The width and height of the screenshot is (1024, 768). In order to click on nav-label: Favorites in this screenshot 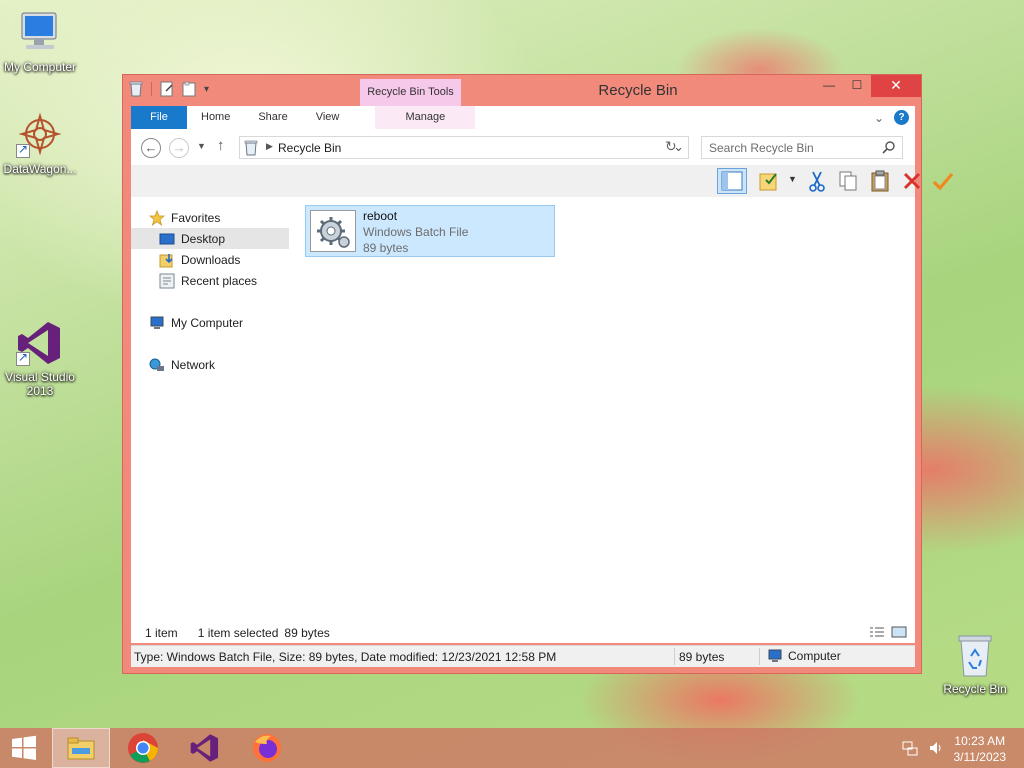, I will do `click(196, 217)`.